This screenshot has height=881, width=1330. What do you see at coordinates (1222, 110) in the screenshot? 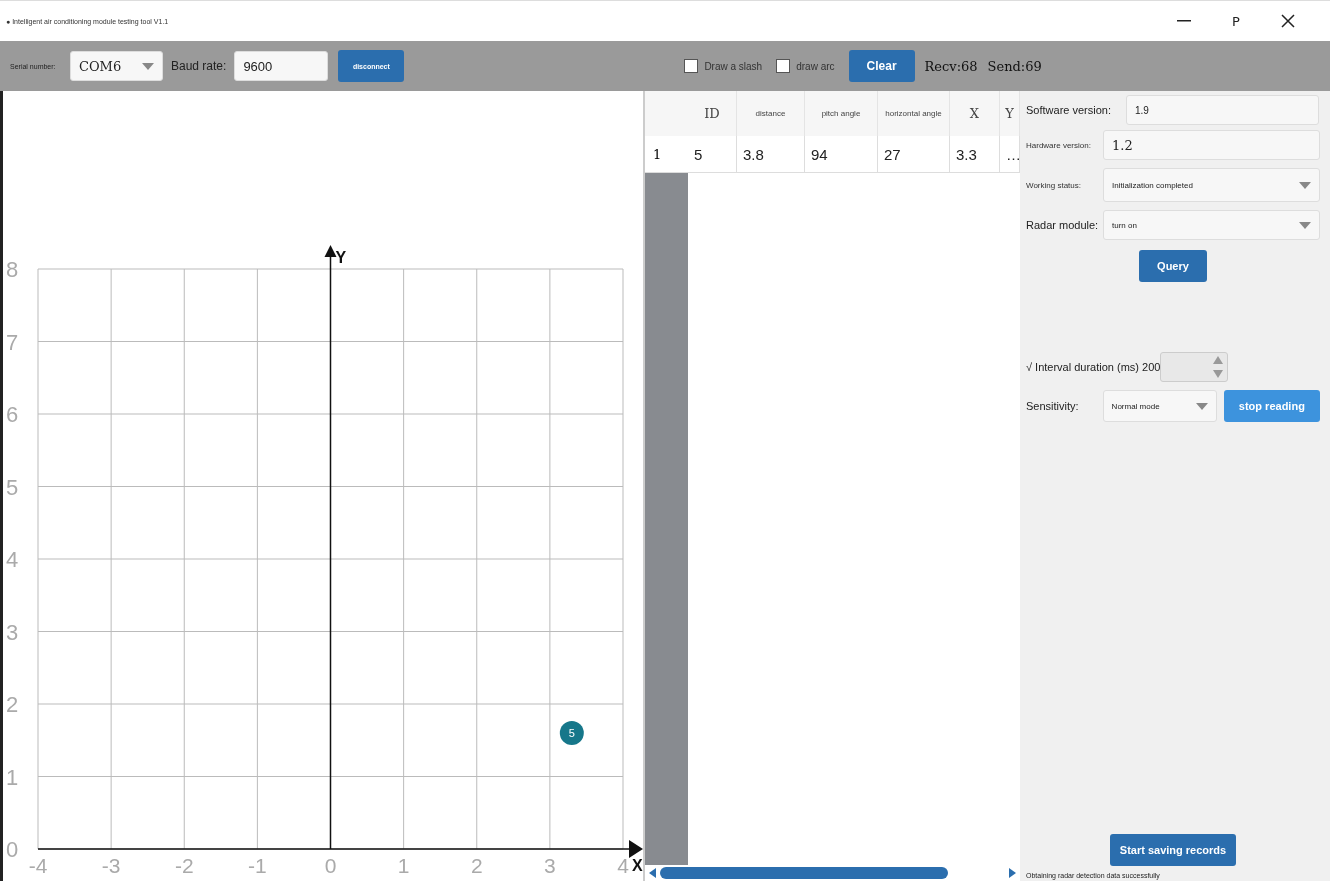
I see `software-version-field: 1.9` at bounding box center [1222, 110].